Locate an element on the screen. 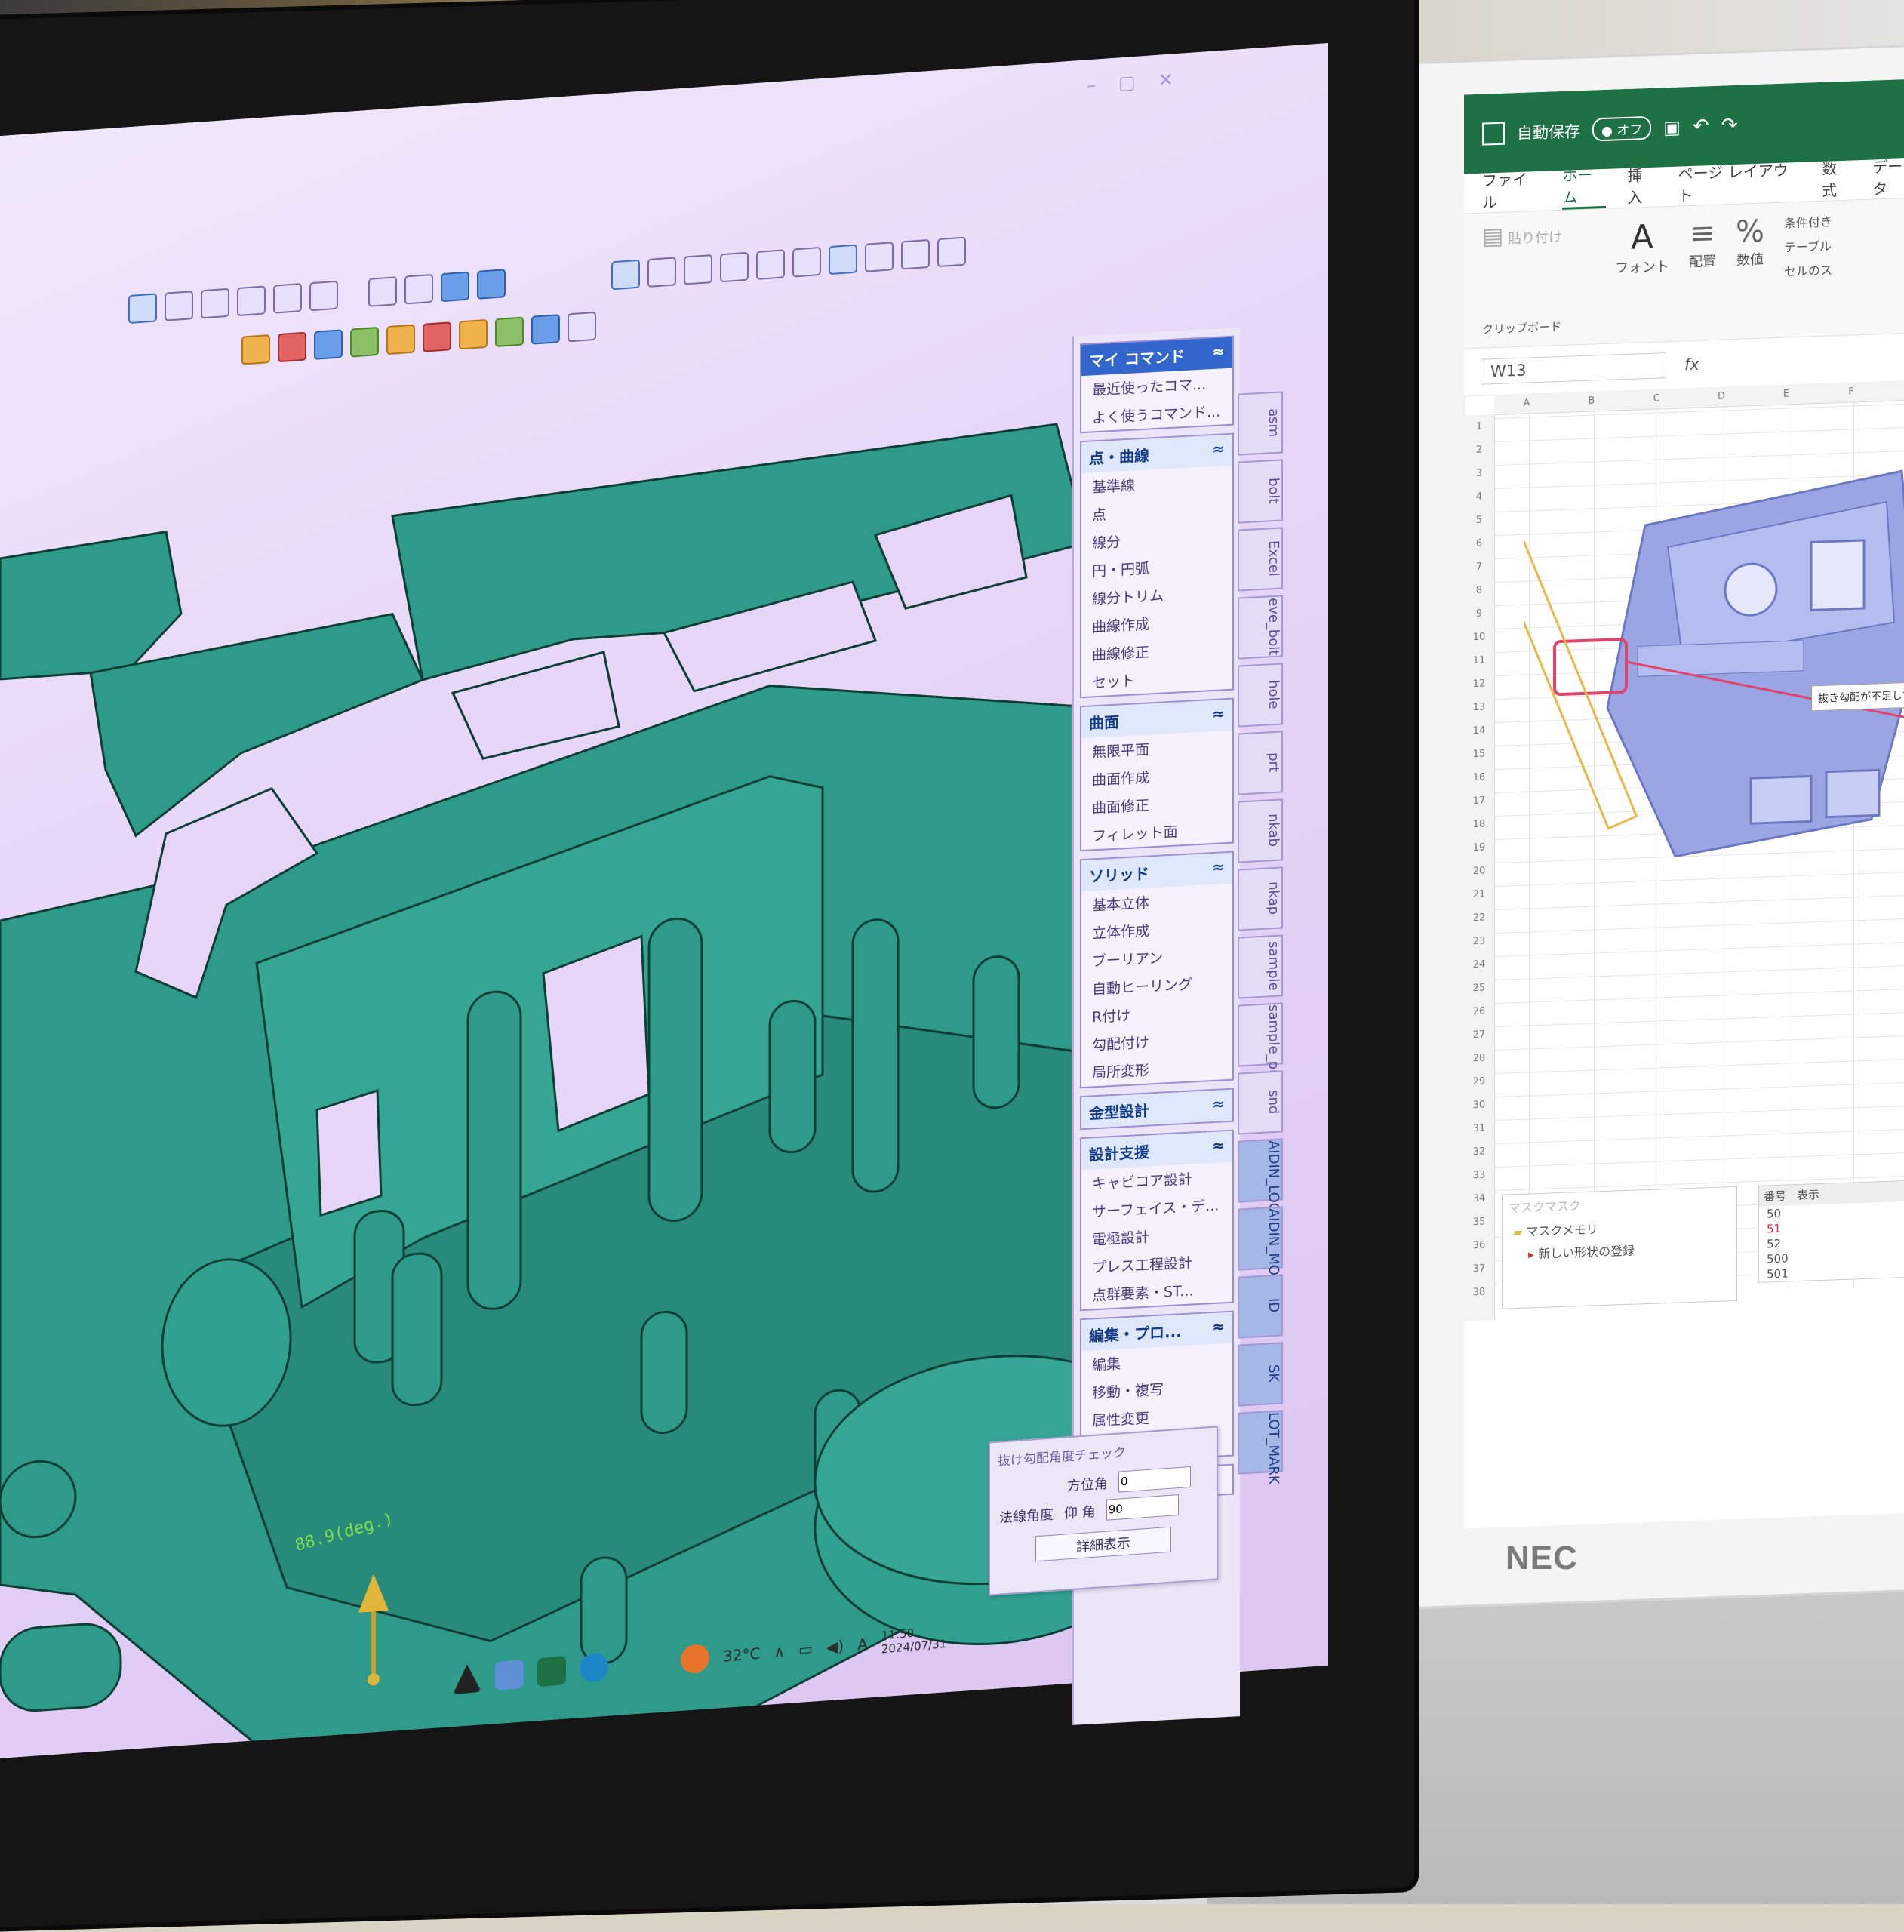 The height and width of the screenshot is (1932, 1904). layer-tab: AIDIN_MOJI is located at coordinates (1260, 1245).